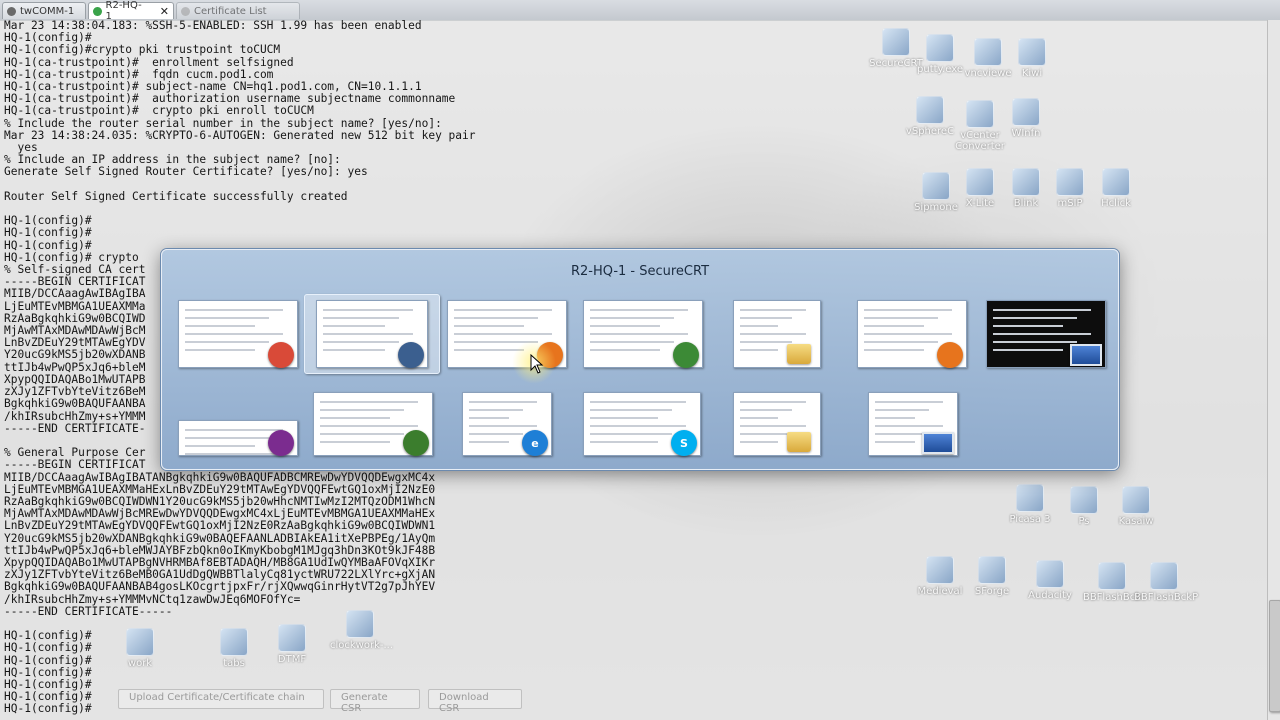 Image resolution: width=1280 pixels, height=720 pixels. Describe the element at coordinates (11, 11) in the screenshot. I see `session-status-icon` at that location.